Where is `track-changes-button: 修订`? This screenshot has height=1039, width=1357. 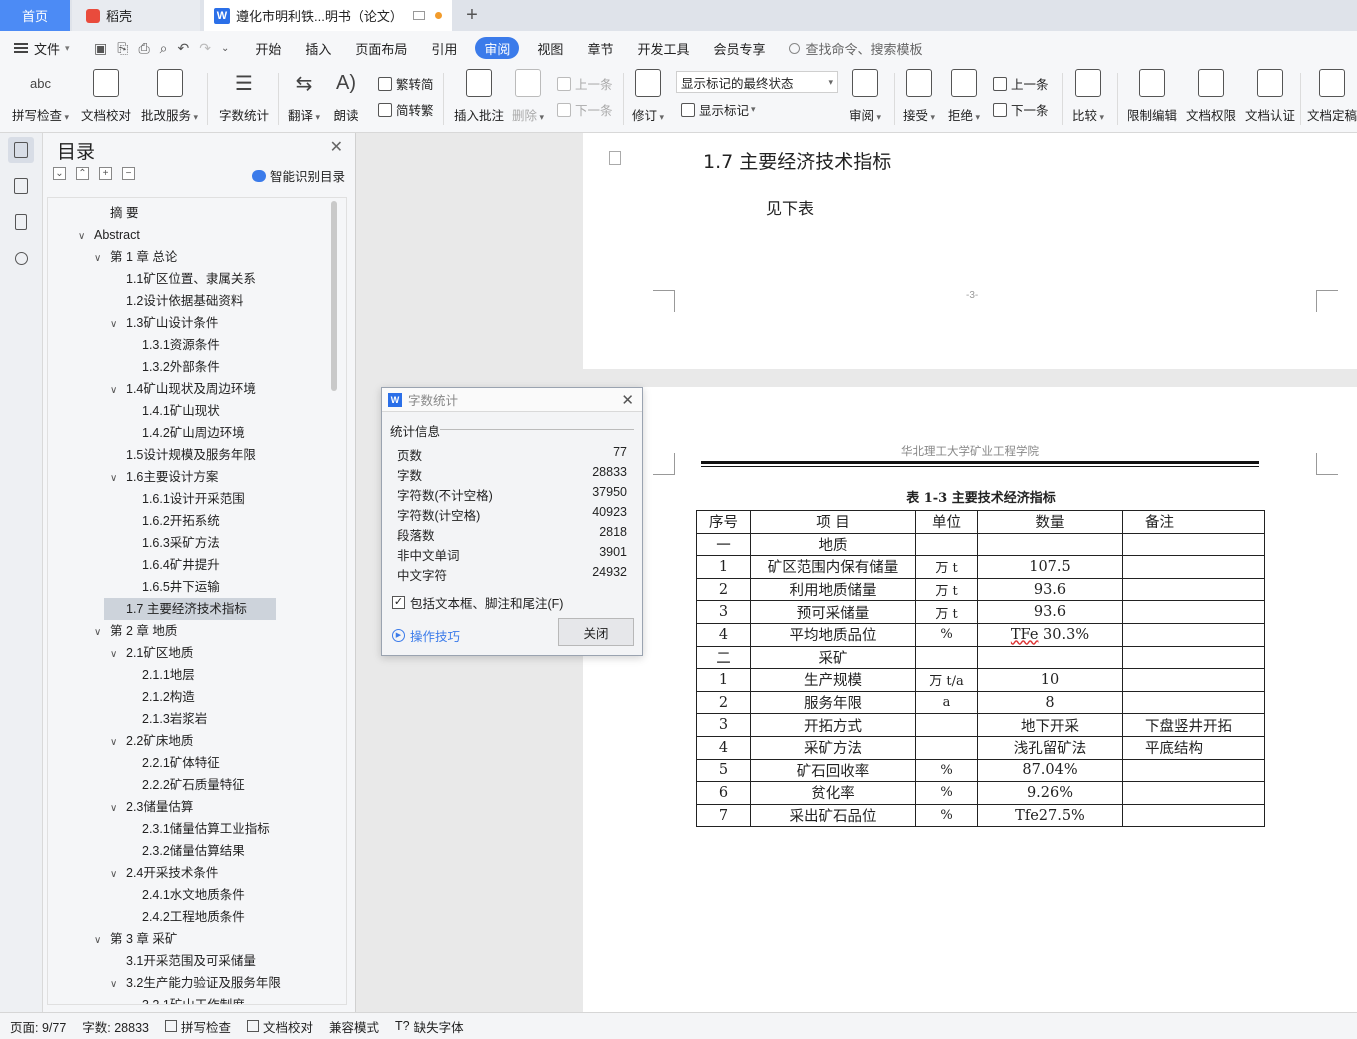 track-changes-button: 修订 is located at coordinates (648, 96).